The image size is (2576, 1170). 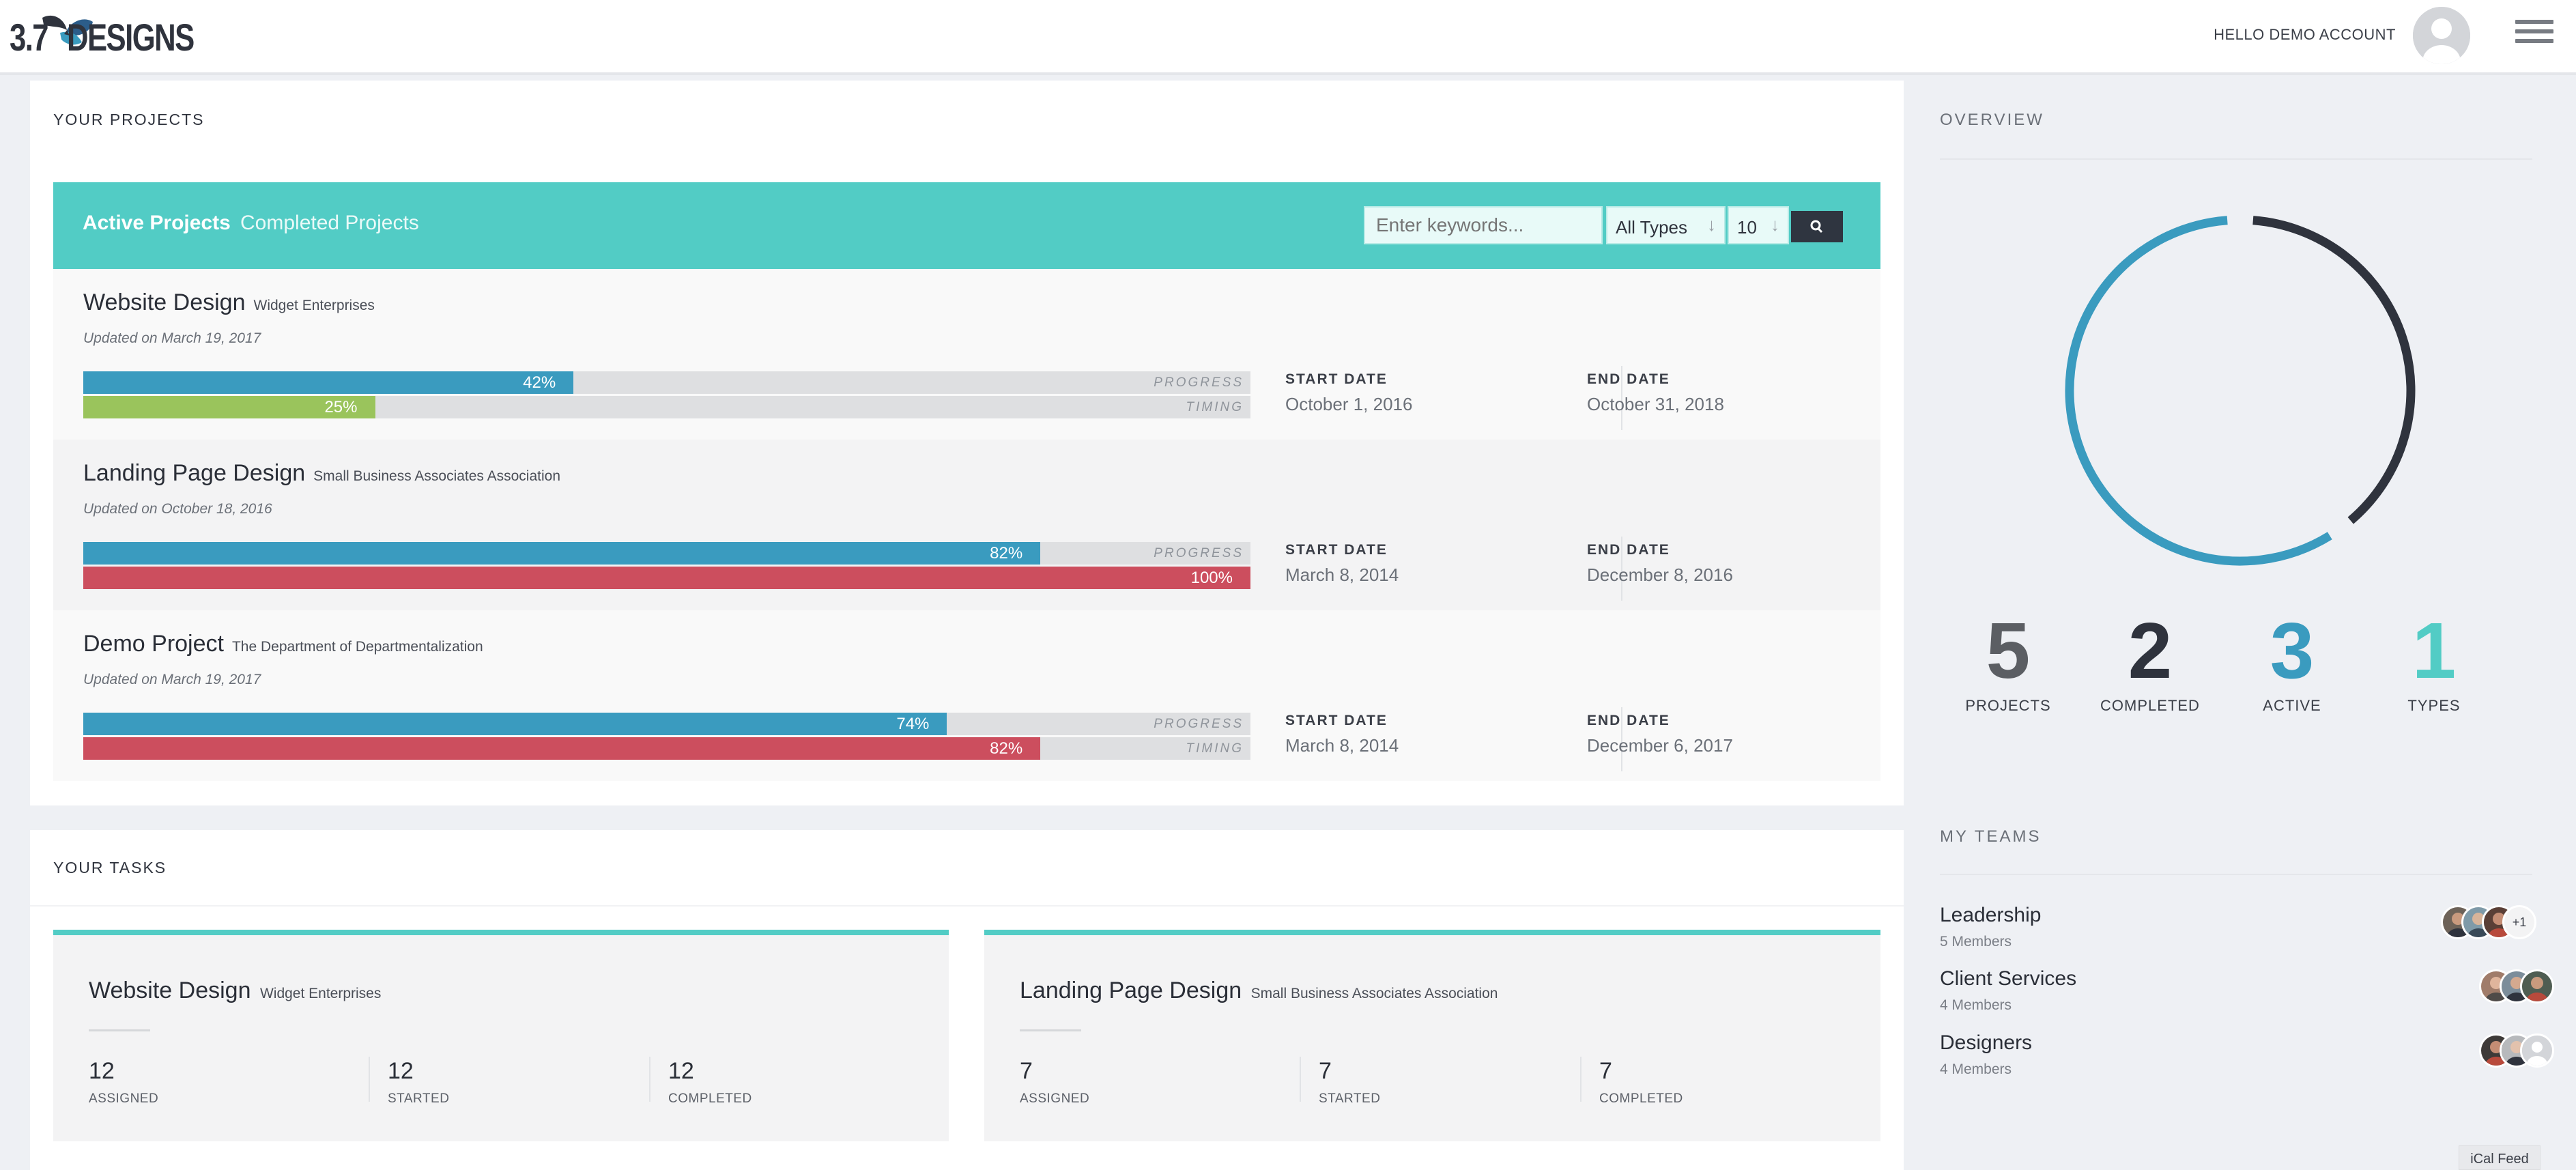 I want to click on stat-number: 2, so click(x=2150, y=650).